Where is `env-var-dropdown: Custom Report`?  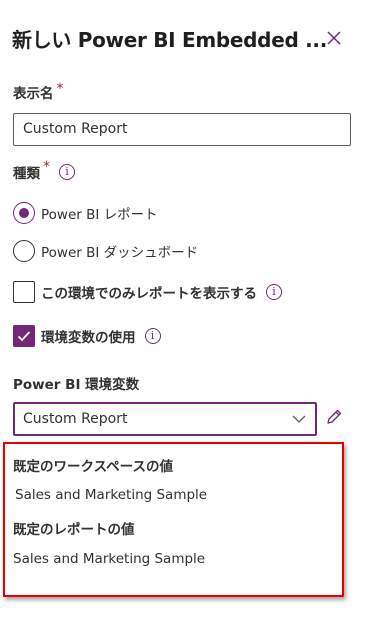 env-var-dropdown: Custom Report is located at coordinates (165, 419).